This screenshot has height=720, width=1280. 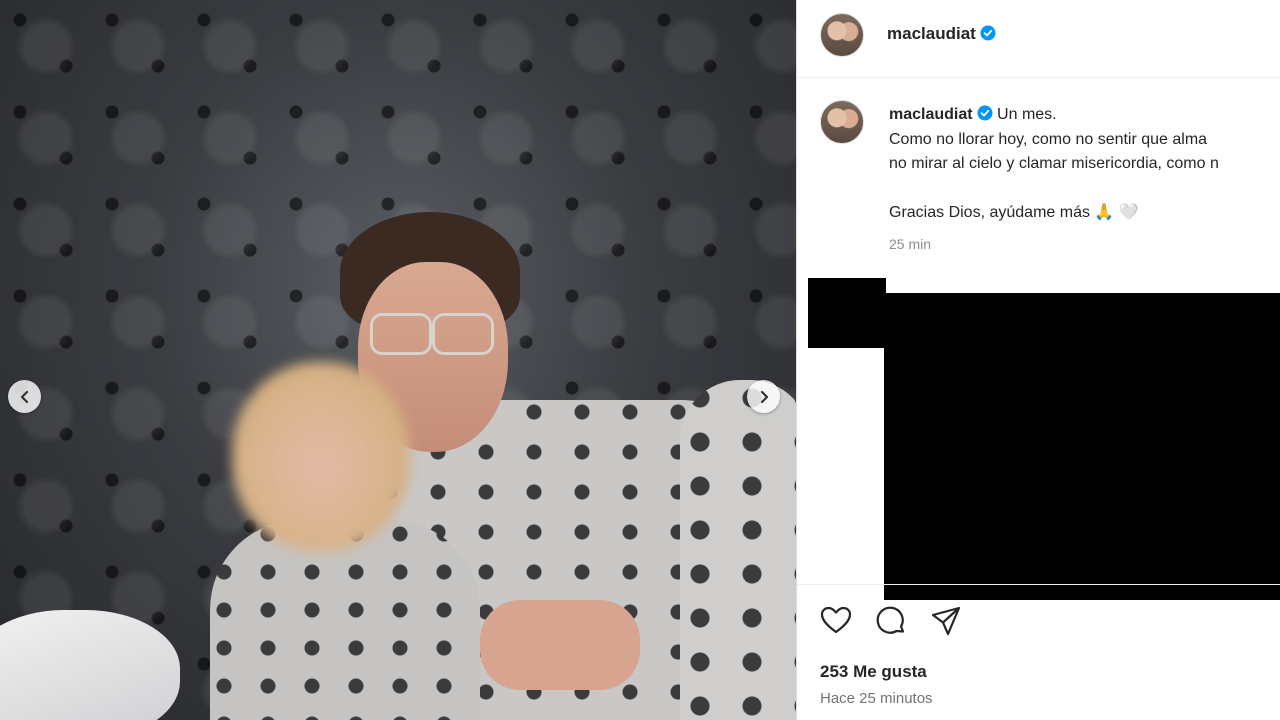 What do you see at coordinates (463, 334) in the screenshot?
I see `glasses-right-lens` at bounding box center [463, 334].